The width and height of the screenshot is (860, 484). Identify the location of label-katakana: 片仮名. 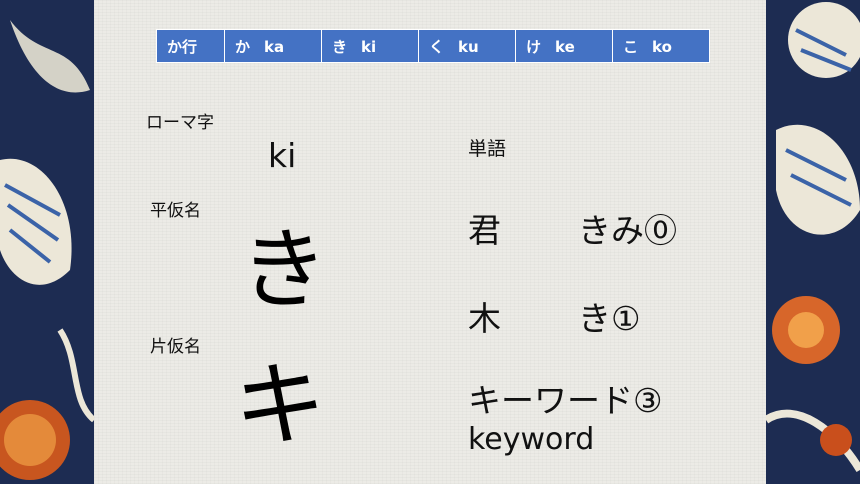
(175, 347).